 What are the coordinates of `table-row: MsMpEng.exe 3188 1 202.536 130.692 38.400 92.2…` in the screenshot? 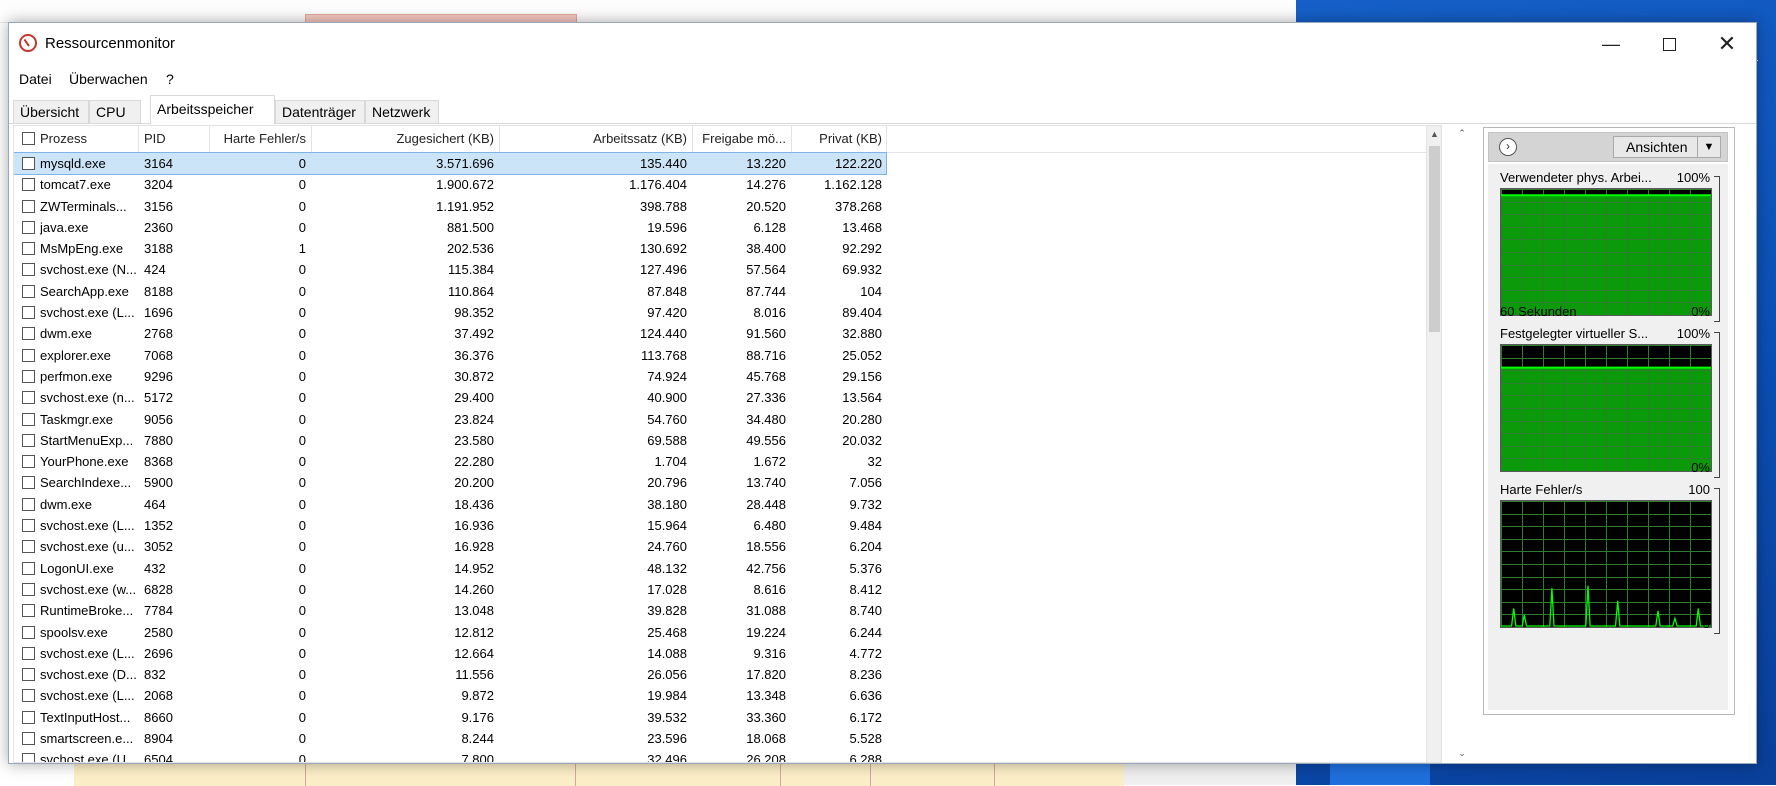 It's located at (720, 248).